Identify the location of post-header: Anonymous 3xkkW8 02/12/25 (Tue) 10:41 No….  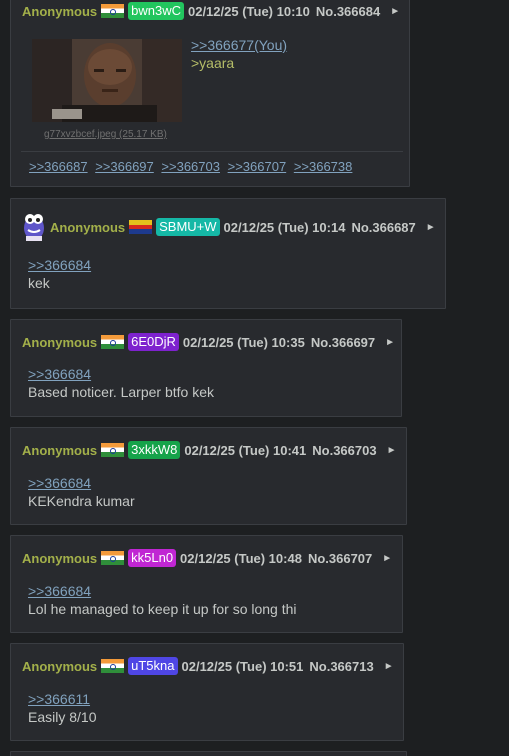
(209, 450).